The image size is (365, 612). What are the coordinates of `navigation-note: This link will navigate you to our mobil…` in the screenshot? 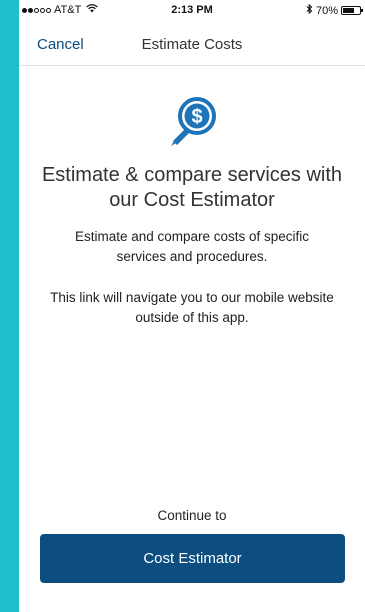 It's located at (192, 307).